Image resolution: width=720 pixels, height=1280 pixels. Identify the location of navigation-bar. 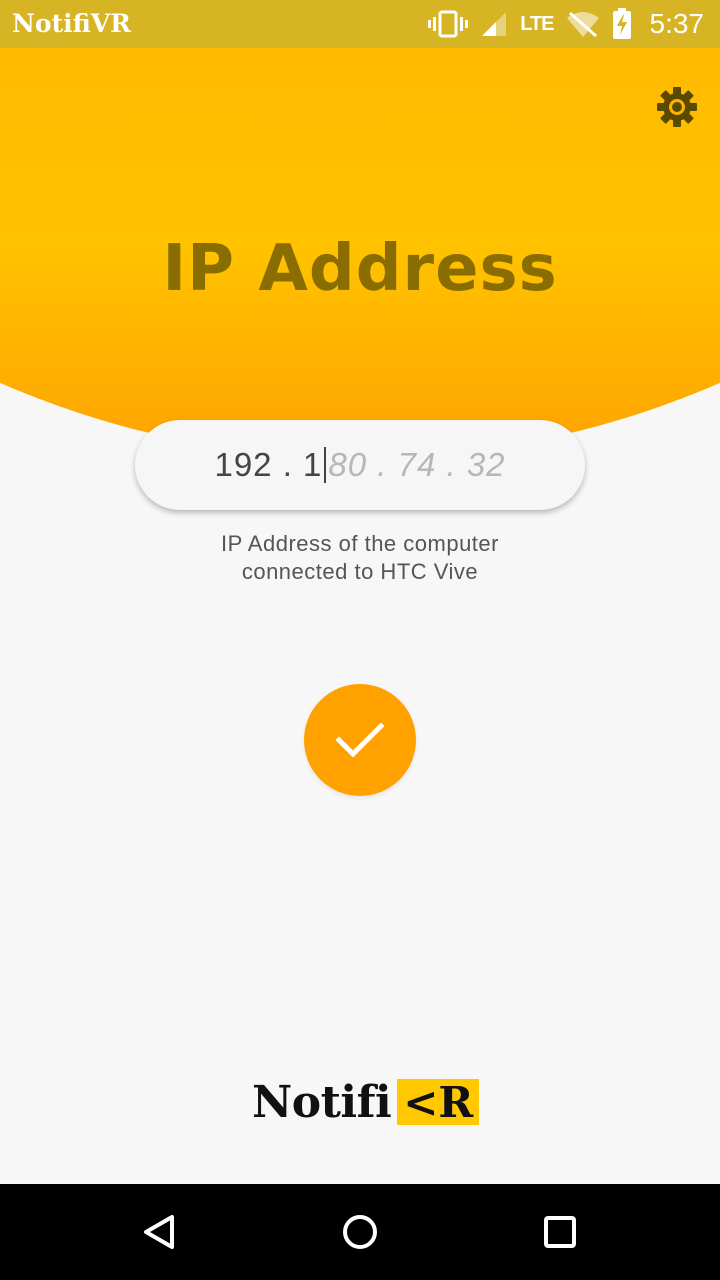
(360, 1232).